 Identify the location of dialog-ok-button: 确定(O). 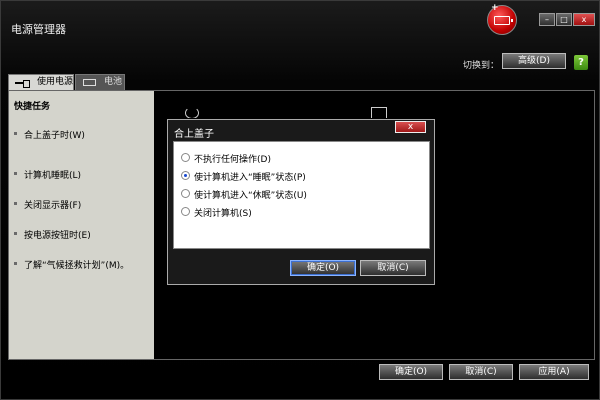
(323, 268).